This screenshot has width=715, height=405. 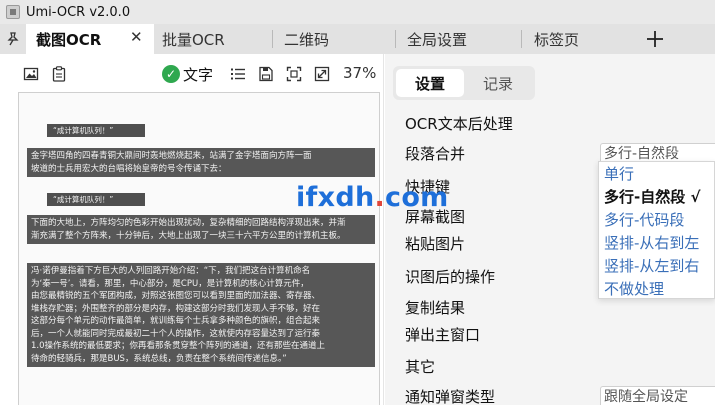 I want to click on ocr-line: 堆栈存贮器；外围整齐的部分是内存，构建这部分时我们发现人手不够，好在, so click(x=176, y=308).